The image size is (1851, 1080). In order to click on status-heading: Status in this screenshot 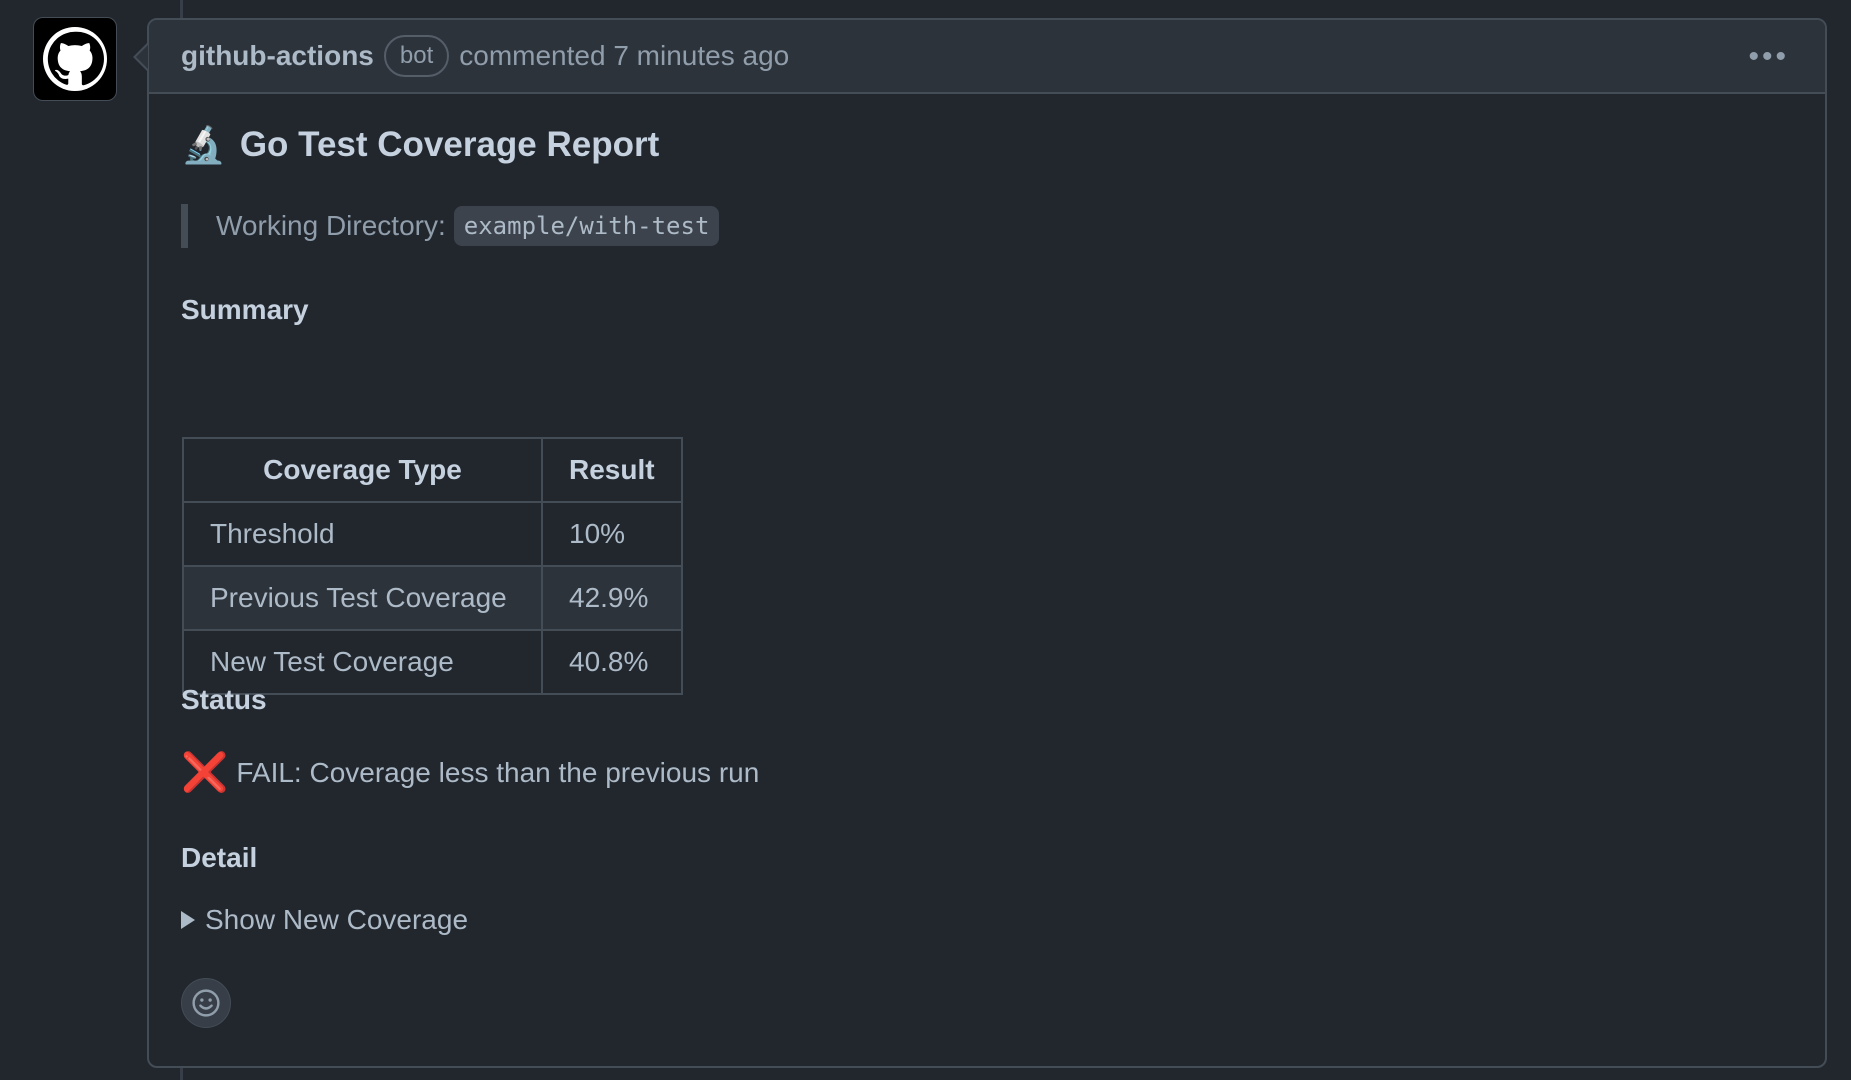, I will do `click(224, 699)`.